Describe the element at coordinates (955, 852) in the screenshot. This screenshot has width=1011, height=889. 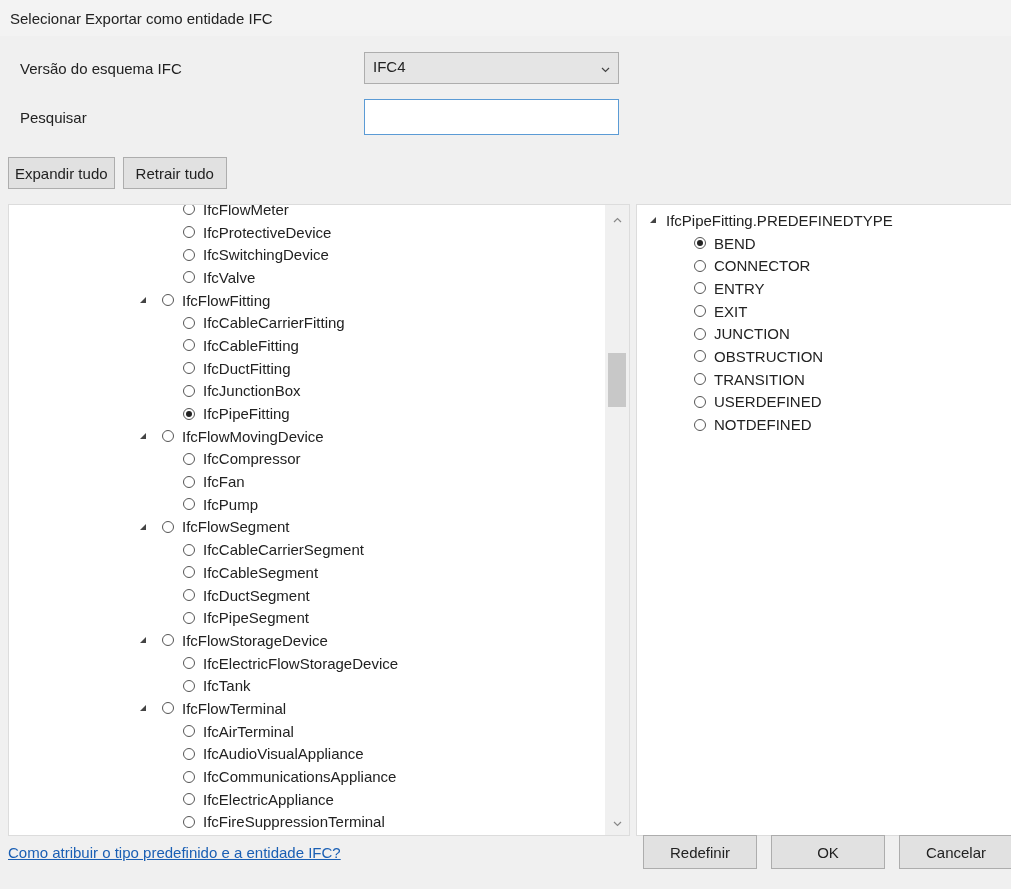
I see `dialog-button: Cancelar` at that location.